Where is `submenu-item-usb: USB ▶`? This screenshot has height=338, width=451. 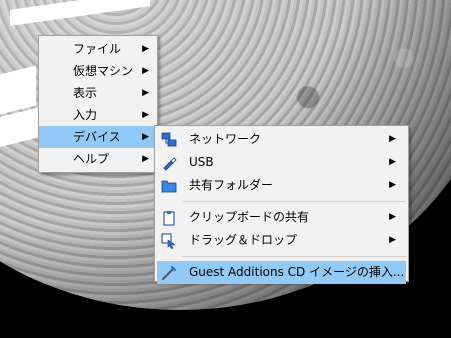 submenu-item-usb: USB ▶ is located at coordinates (281, 162).